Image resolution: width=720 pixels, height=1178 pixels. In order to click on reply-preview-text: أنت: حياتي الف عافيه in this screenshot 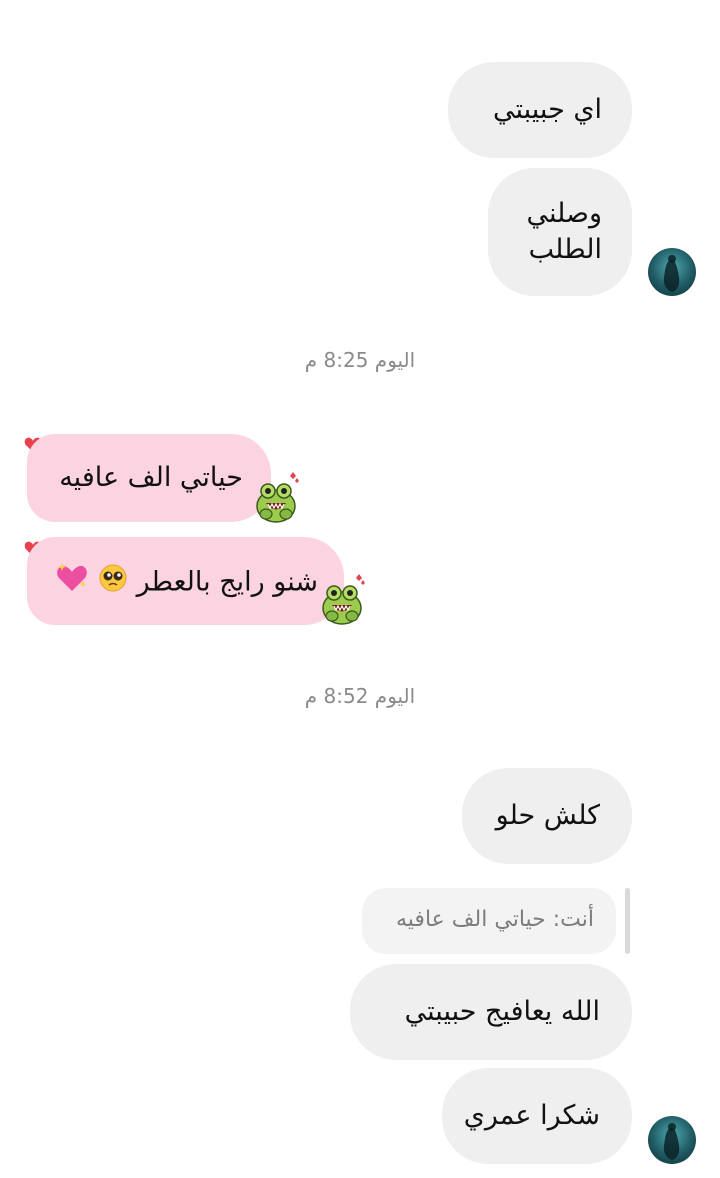, I will do `click(495, 919)`.